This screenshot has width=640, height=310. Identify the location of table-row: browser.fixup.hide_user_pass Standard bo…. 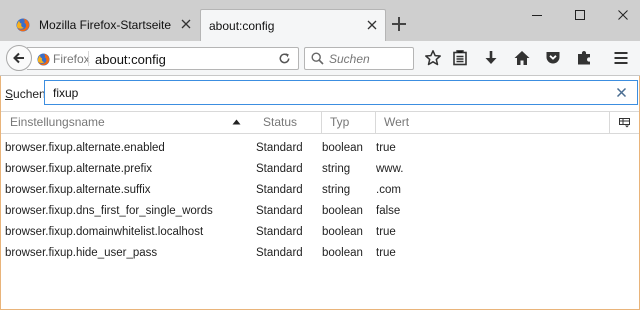
(320, 253).